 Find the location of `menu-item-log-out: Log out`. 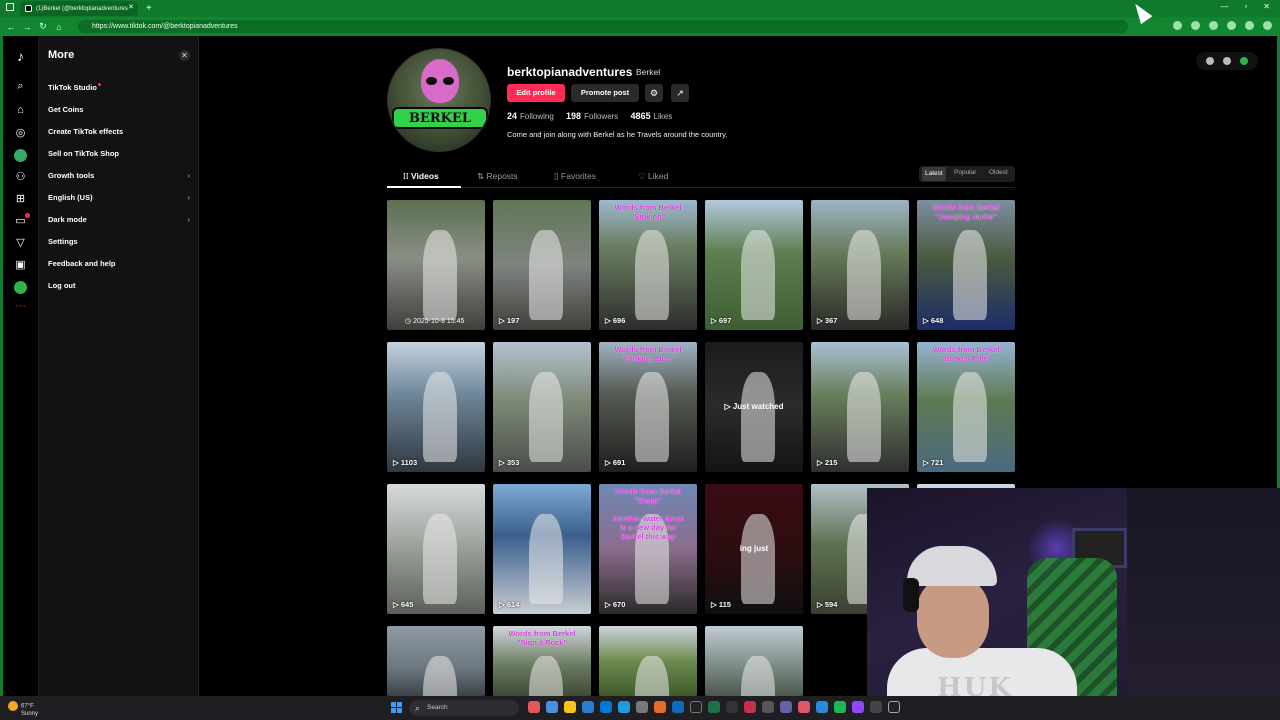

menu-item-log-out: Log out is located at coordinates (119, 285).